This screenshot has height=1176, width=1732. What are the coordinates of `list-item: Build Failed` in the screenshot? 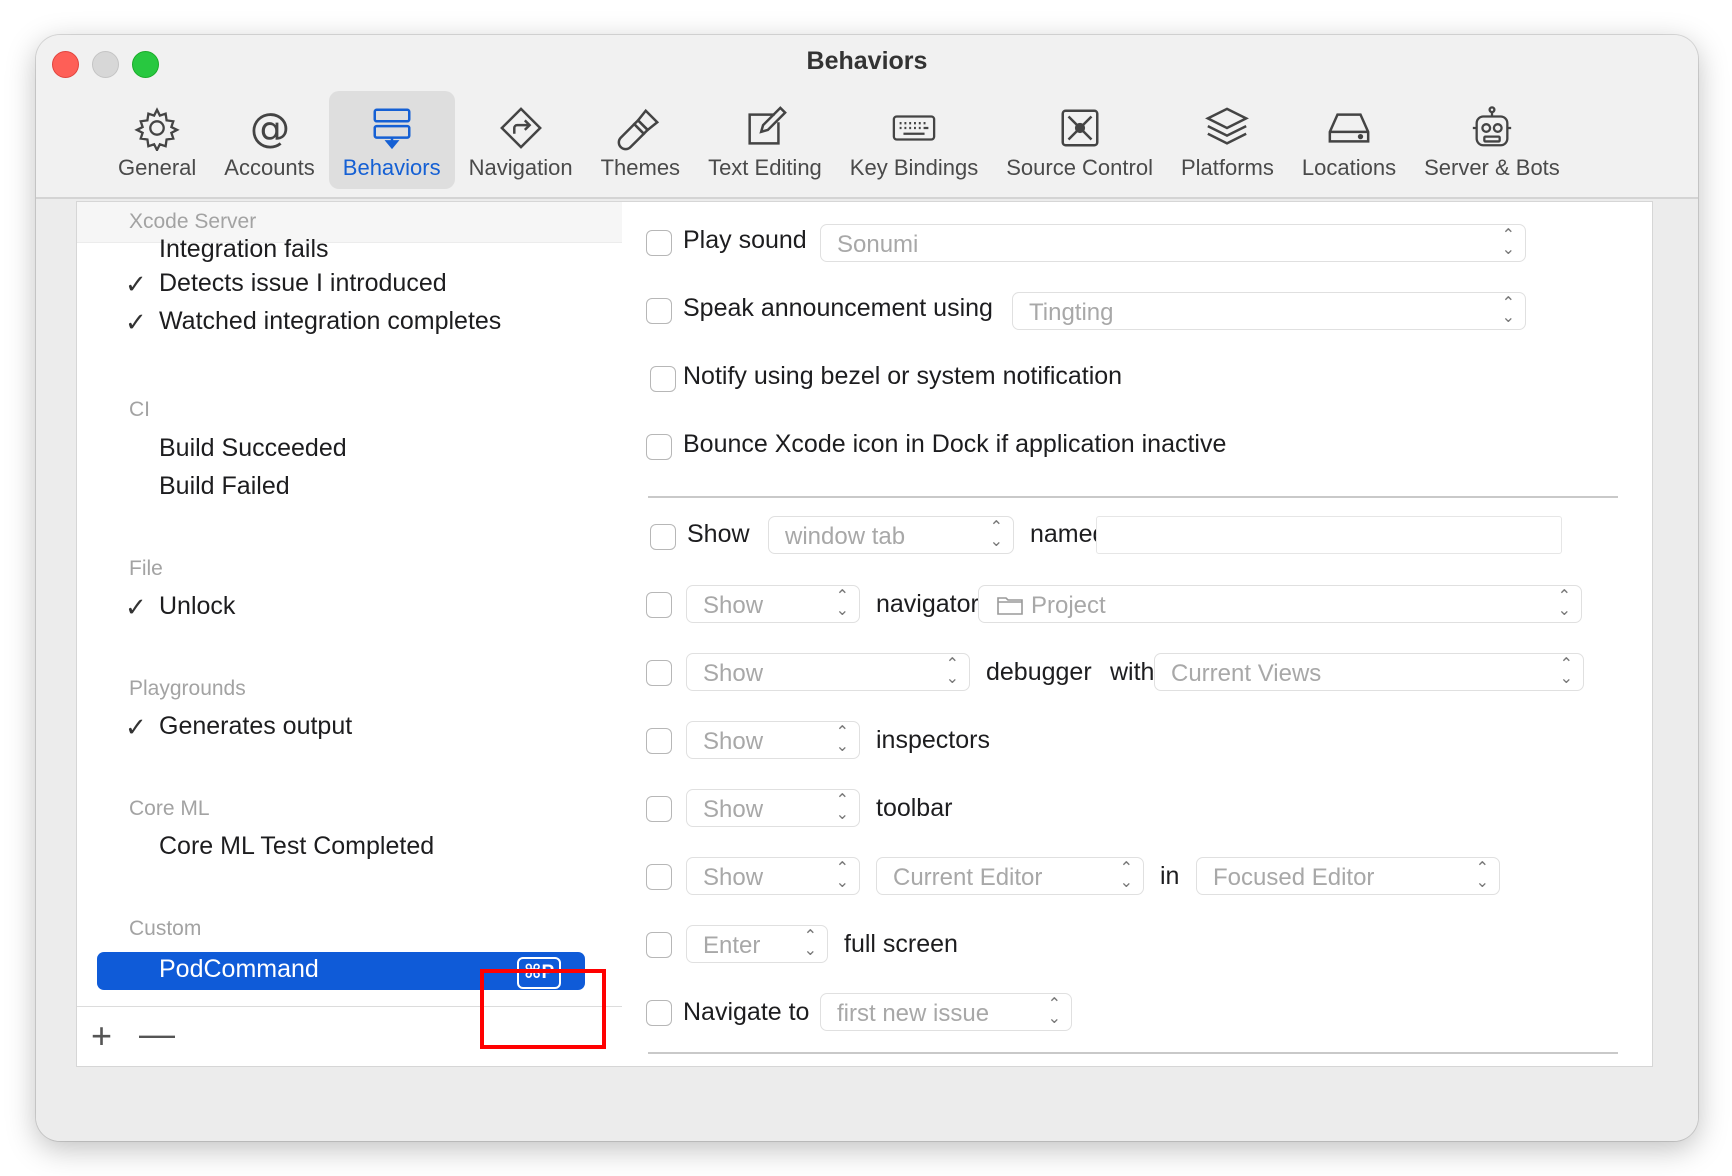 It's located at (224, 486).